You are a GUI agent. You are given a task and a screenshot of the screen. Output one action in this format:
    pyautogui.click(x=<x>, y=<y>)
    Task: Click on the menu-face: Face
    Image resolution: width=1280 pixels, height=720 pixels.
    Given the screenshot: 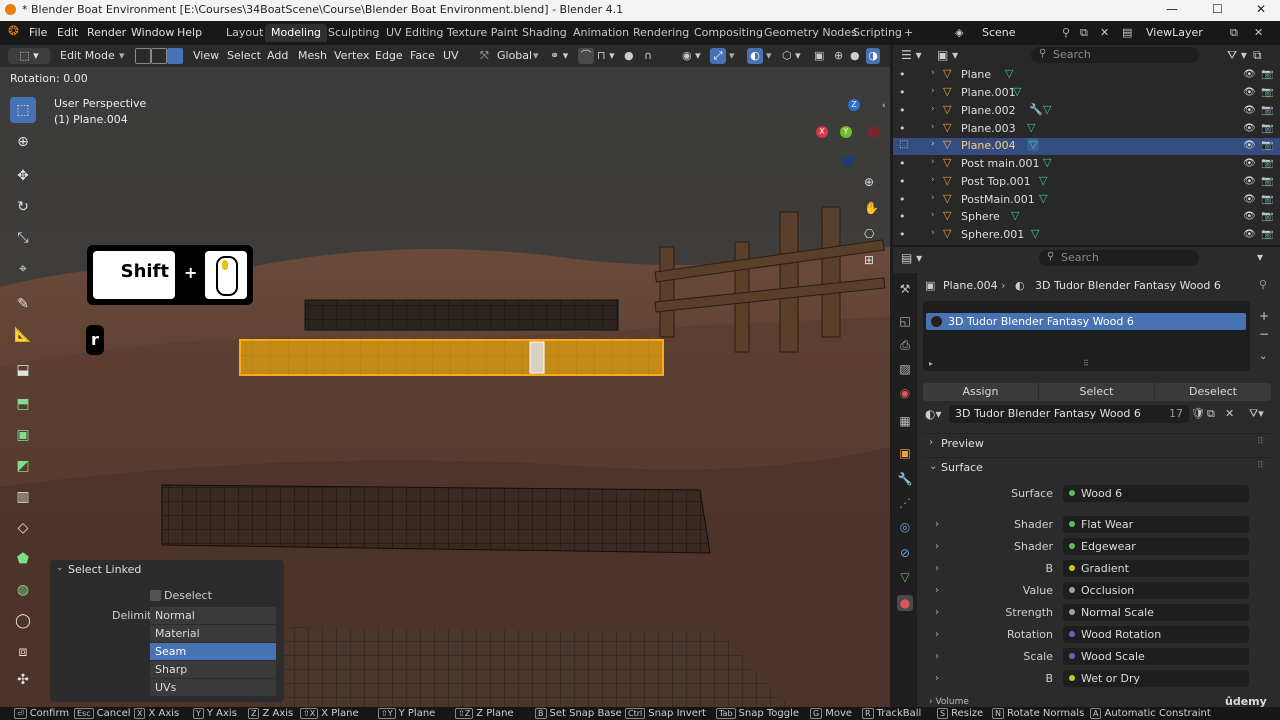 What is the action you would take?
    pyautogui.click(x=422, y=56)
    